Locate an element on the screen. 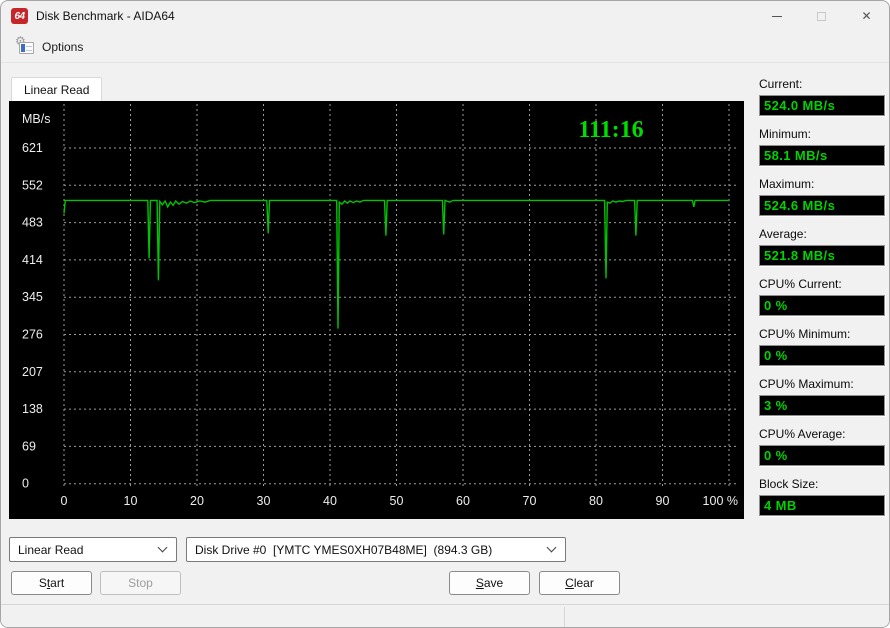 This screenshot has width=890, height=628. svg-text: 621 is located at coordinates (32, 148).